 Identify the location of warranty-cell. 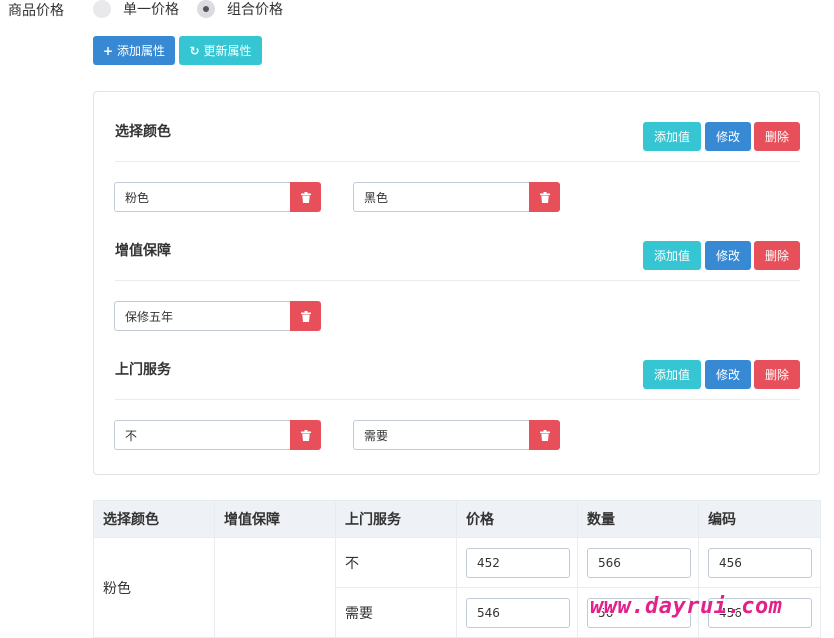
(275, 587).